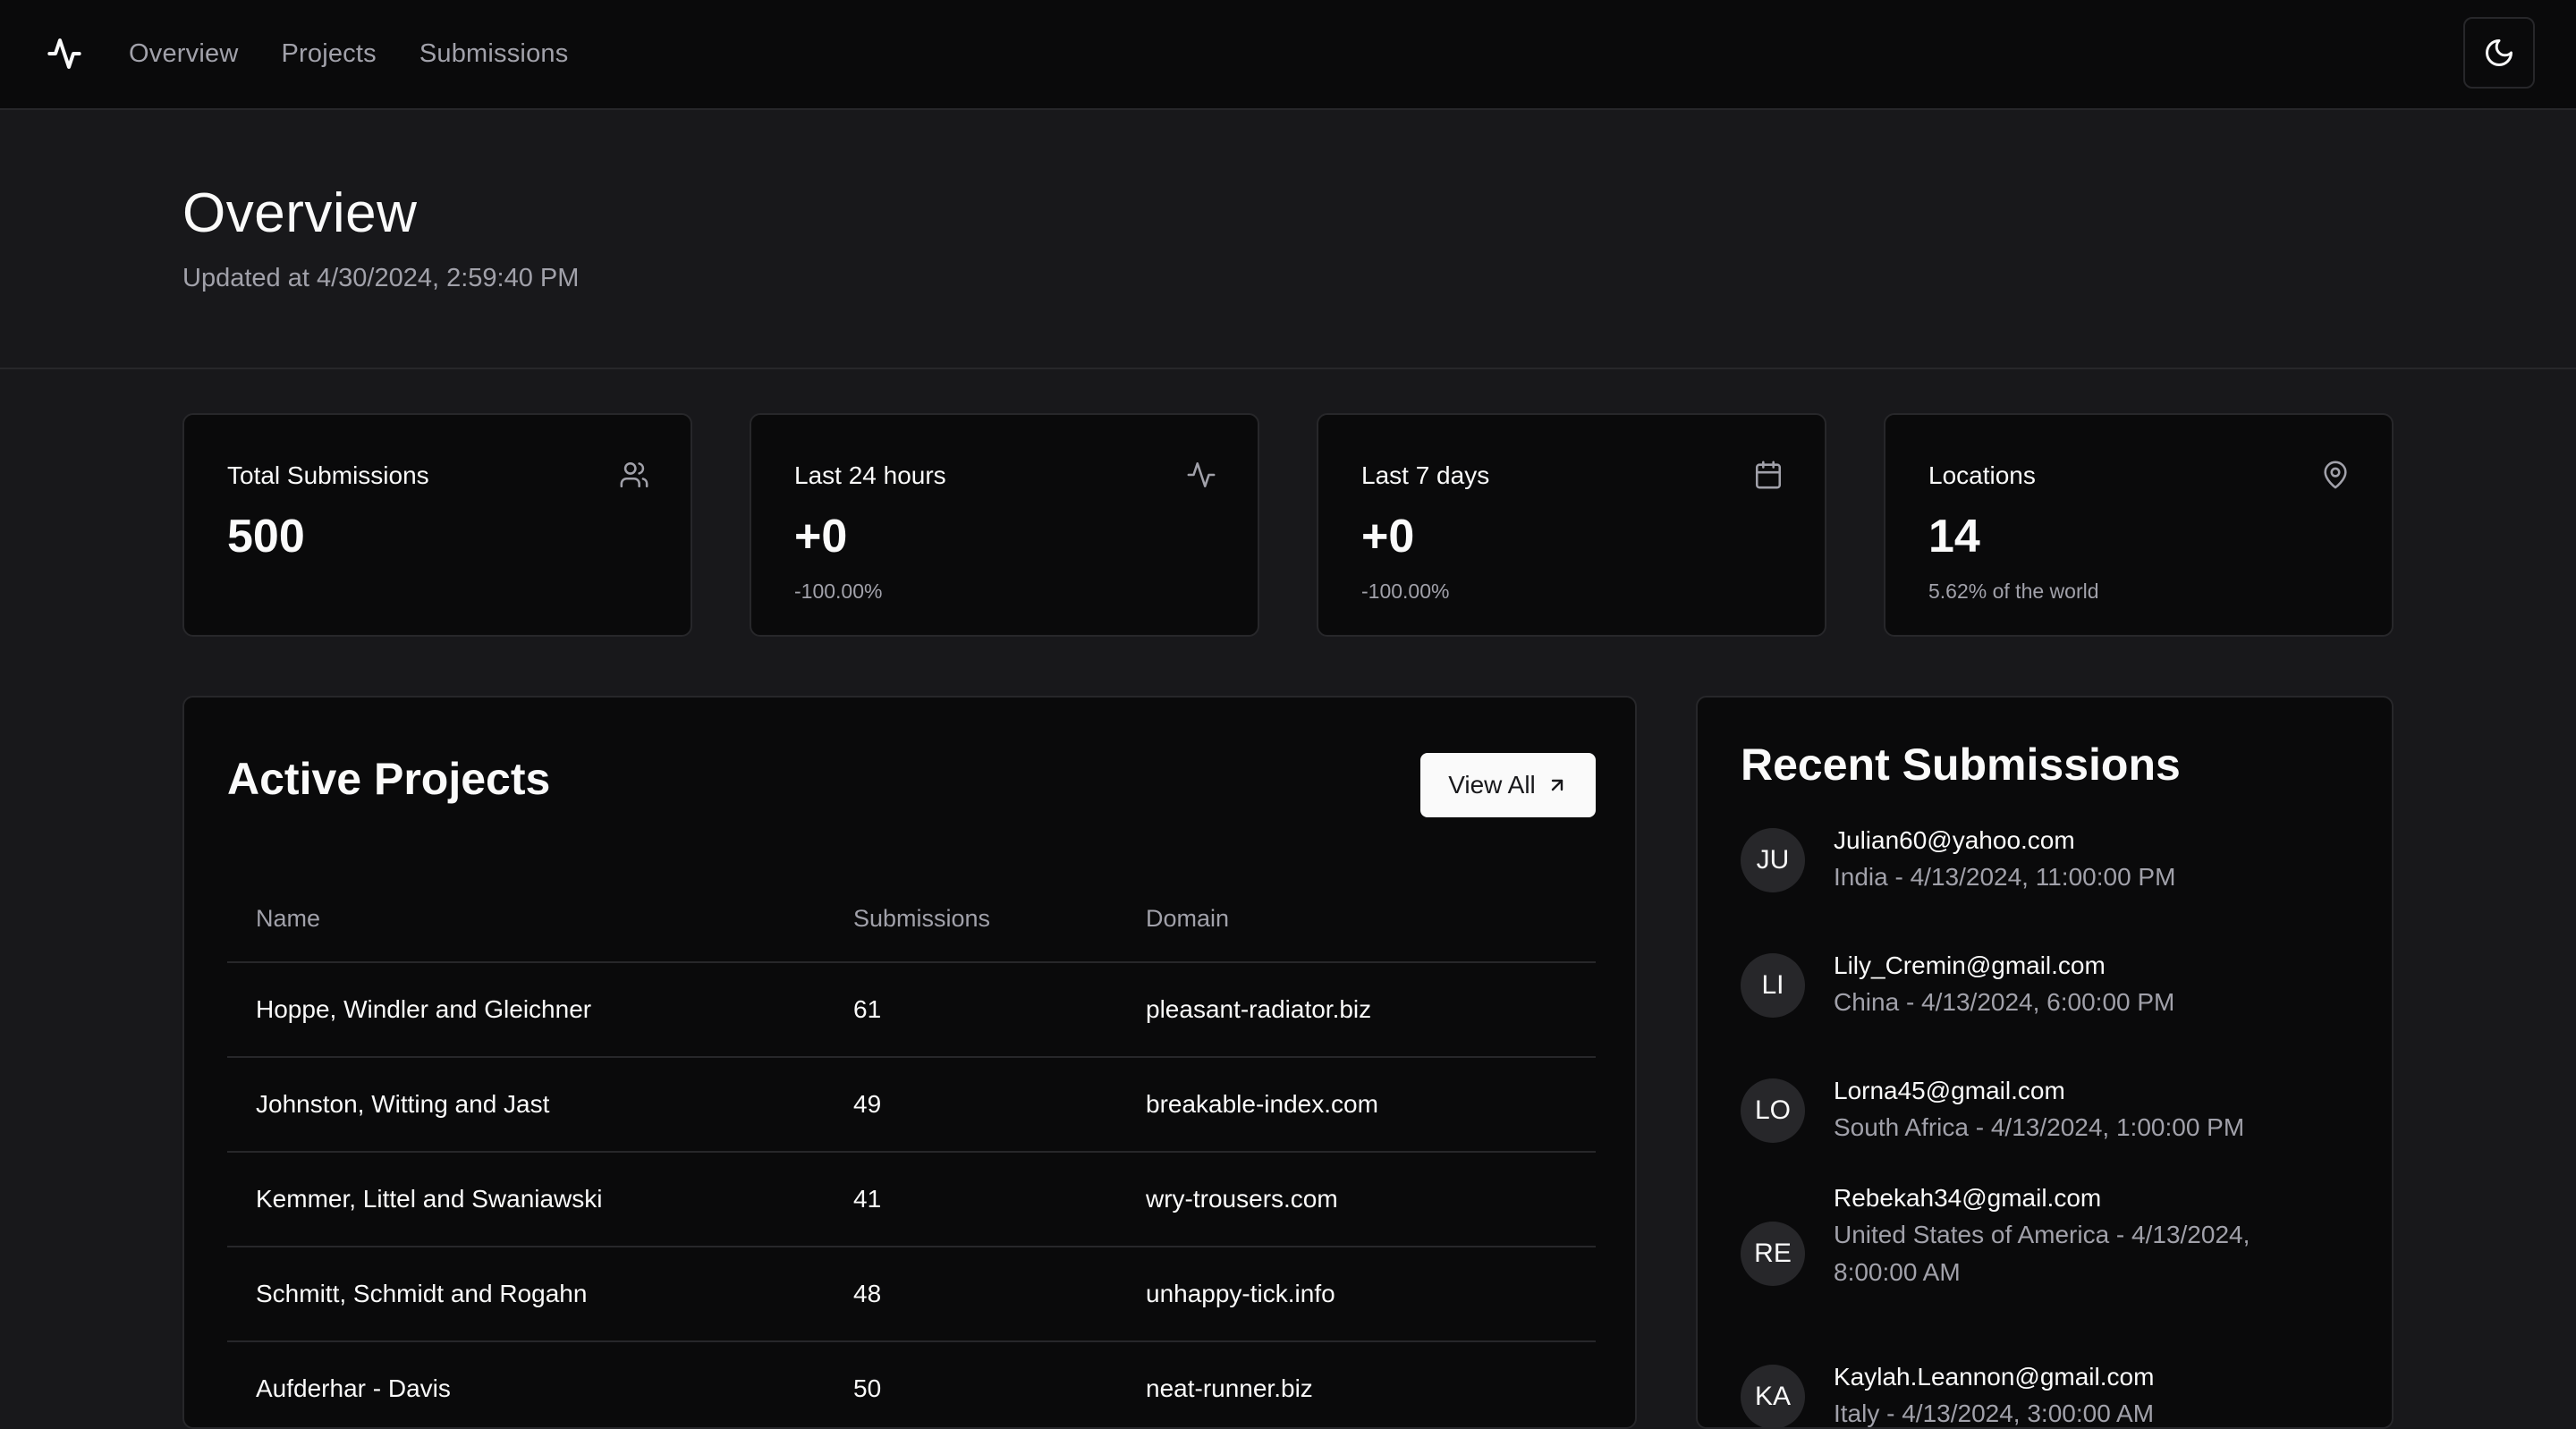 This screenshot has height=1429, width=2576. Describe the element at coordinates (2335, 475) in the screenshot. I see `map-pin-icon` at that location.